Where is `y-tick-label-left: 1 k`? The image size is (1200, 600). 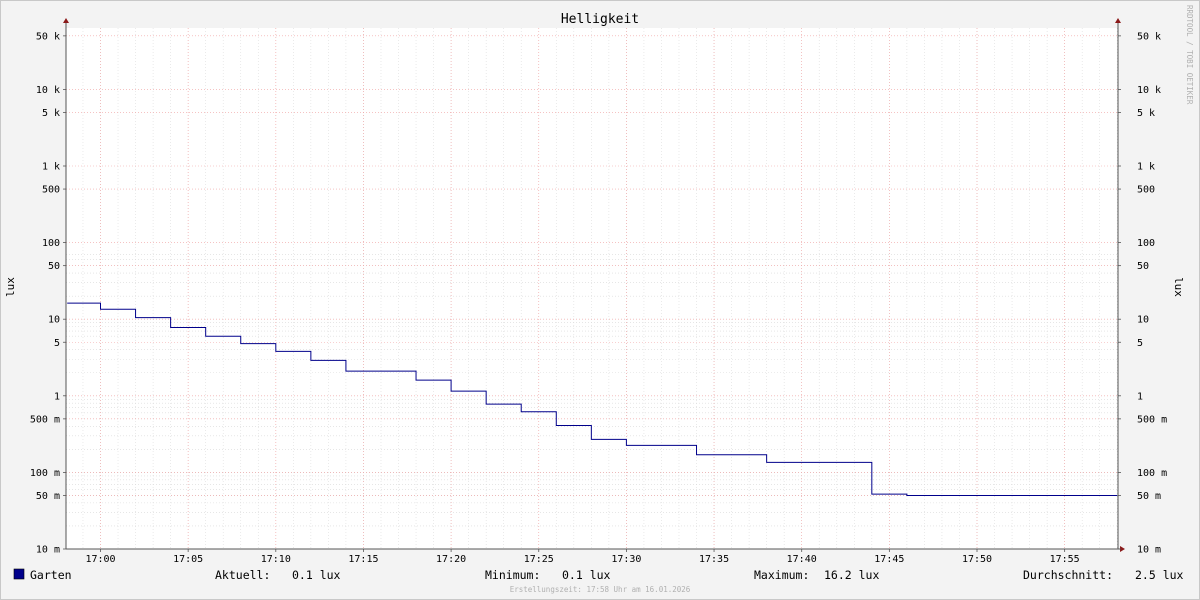
y-tick-label-left: 1 k is located at coordinates (51, 167).